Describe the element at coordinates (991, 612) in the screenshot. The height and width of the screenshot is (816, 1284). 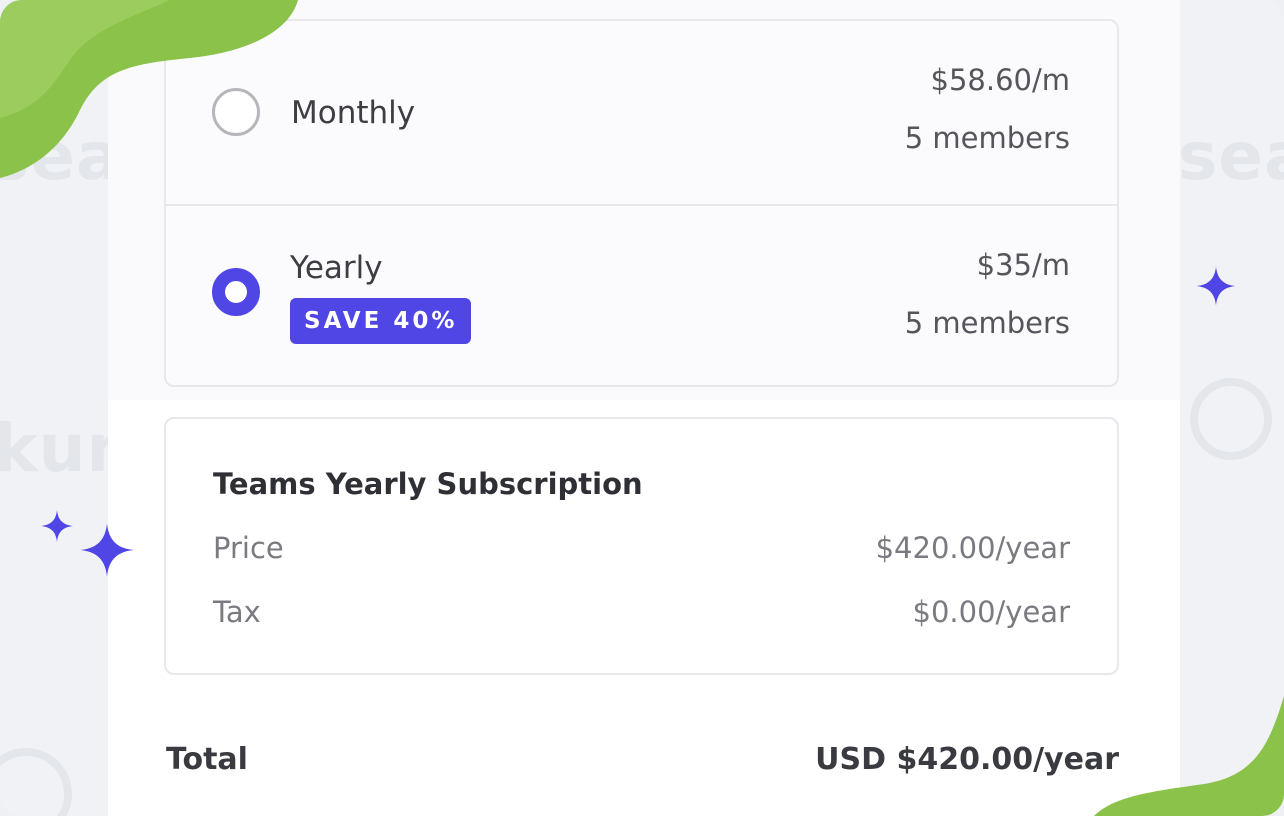
I see `tax-value: $0.00/year` at that location.